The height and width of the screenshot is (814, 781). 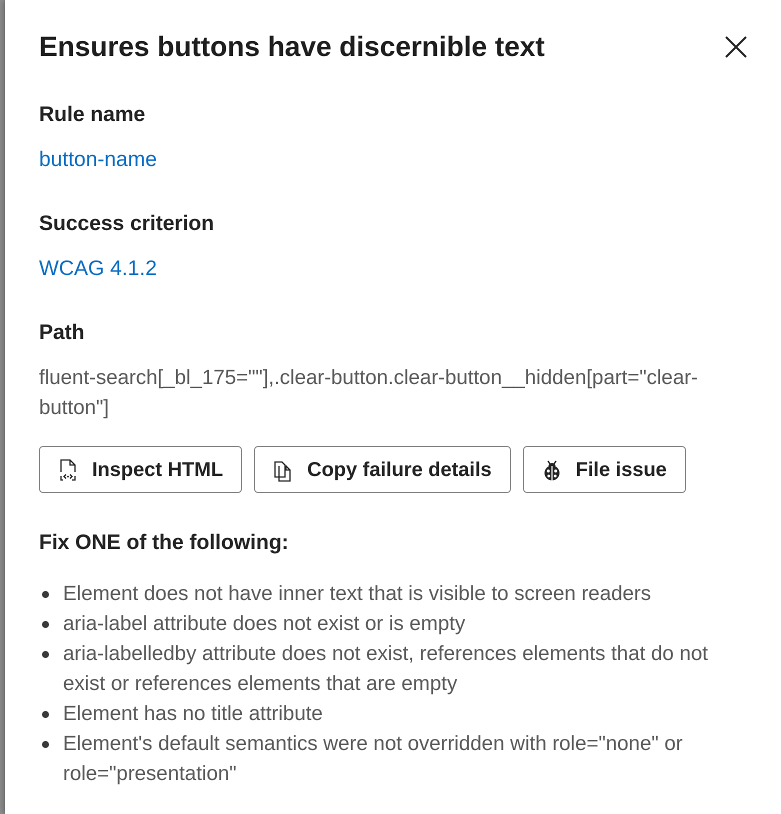 I want to click on action-button: File issue, so click(x=604, y=469).